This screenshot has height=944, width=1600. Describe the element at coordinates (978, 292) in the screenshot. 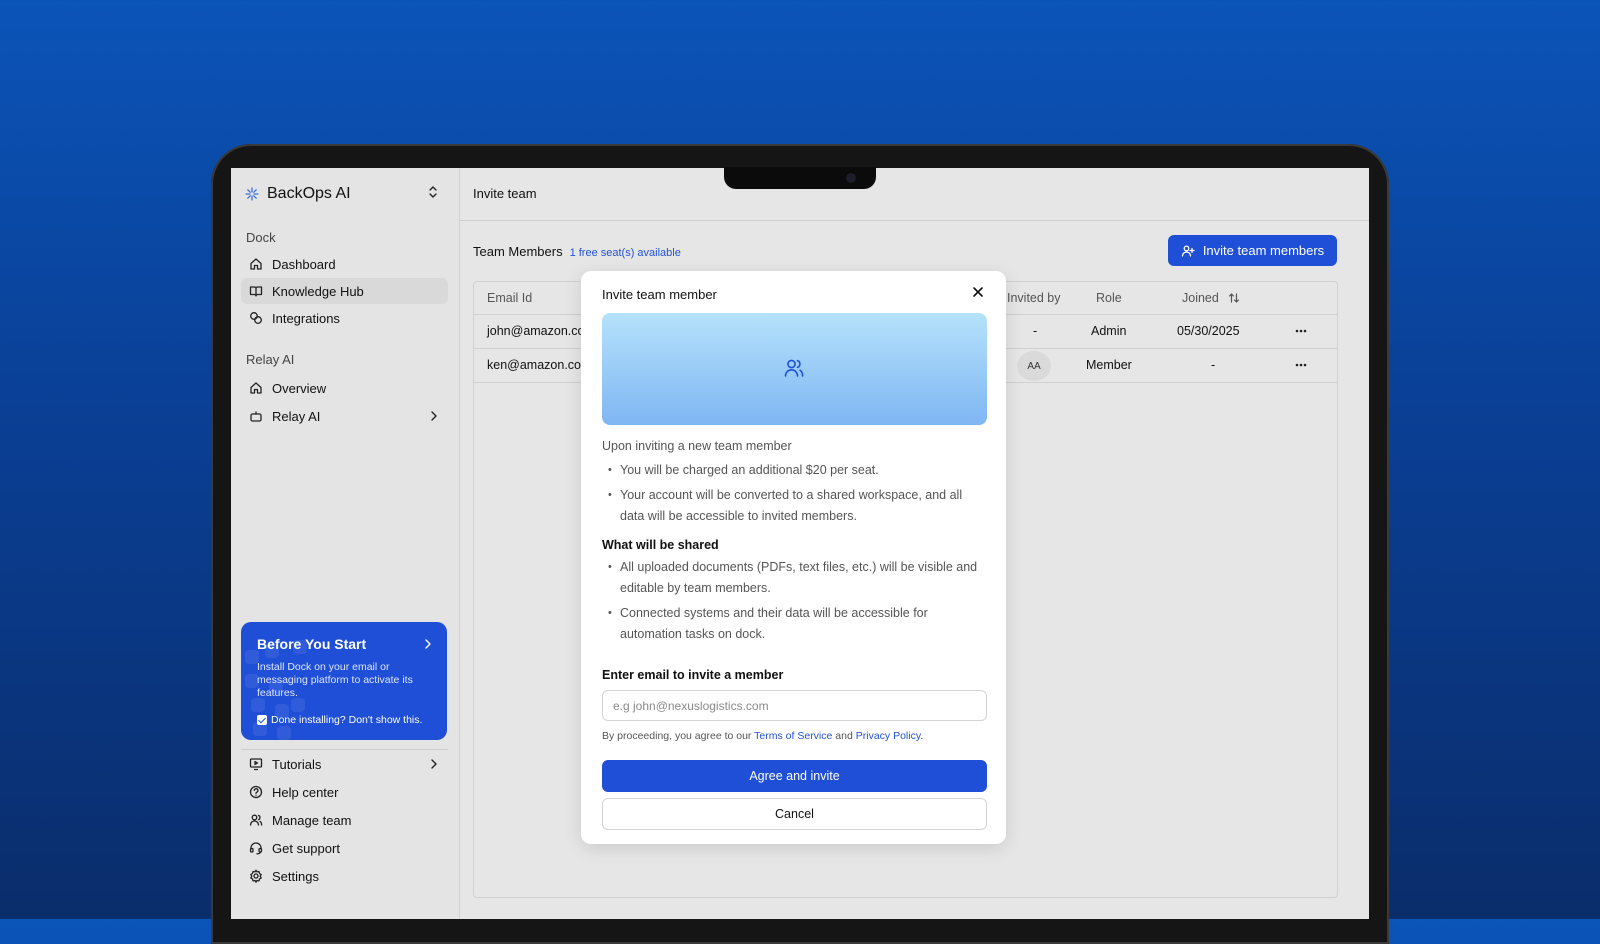

I see `close-icon` at that location.